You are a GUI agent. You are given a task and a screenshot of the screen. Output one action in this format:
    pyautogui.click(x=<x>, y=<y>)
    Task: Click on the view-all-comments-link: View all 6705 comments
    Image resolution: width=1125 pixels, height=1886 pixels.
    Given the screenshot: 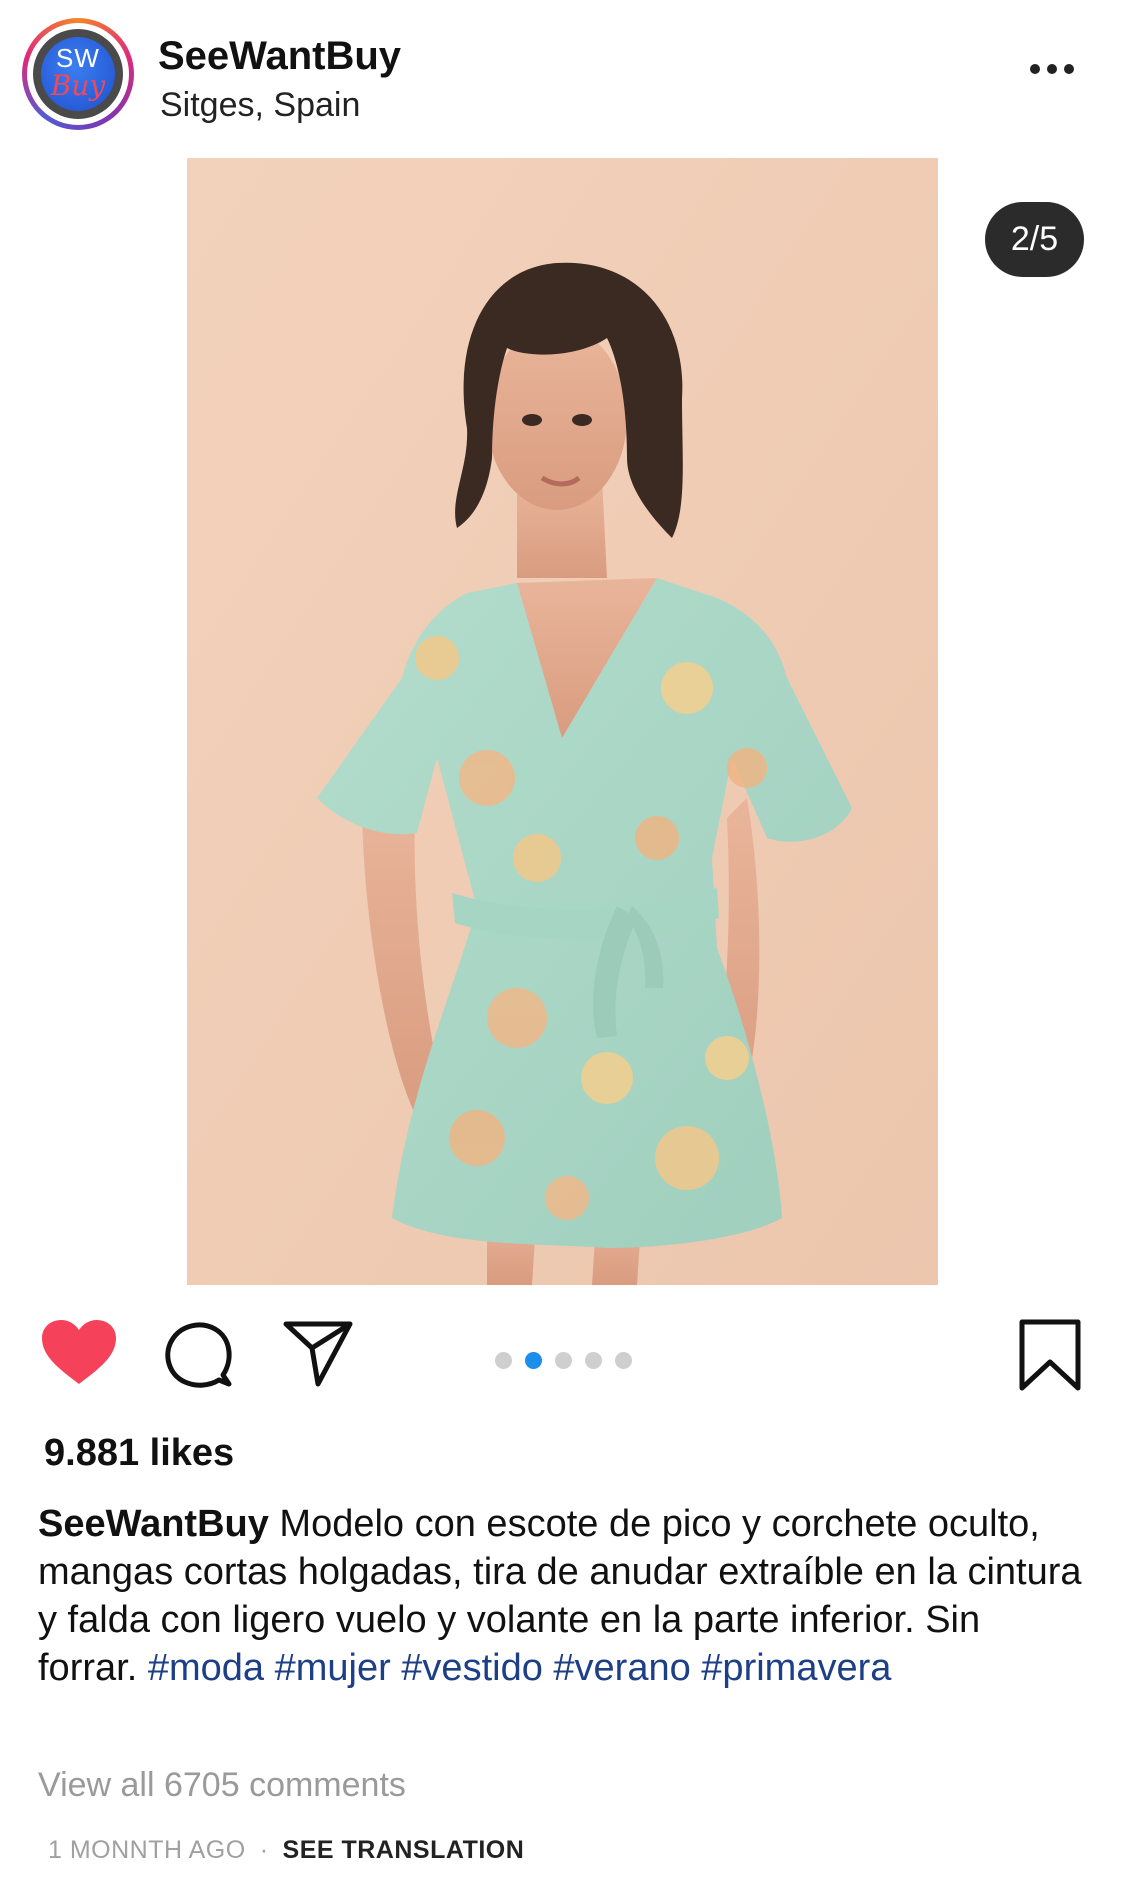 What is the action you would take?
    pyautogui.click(x=222, y=1785)
    